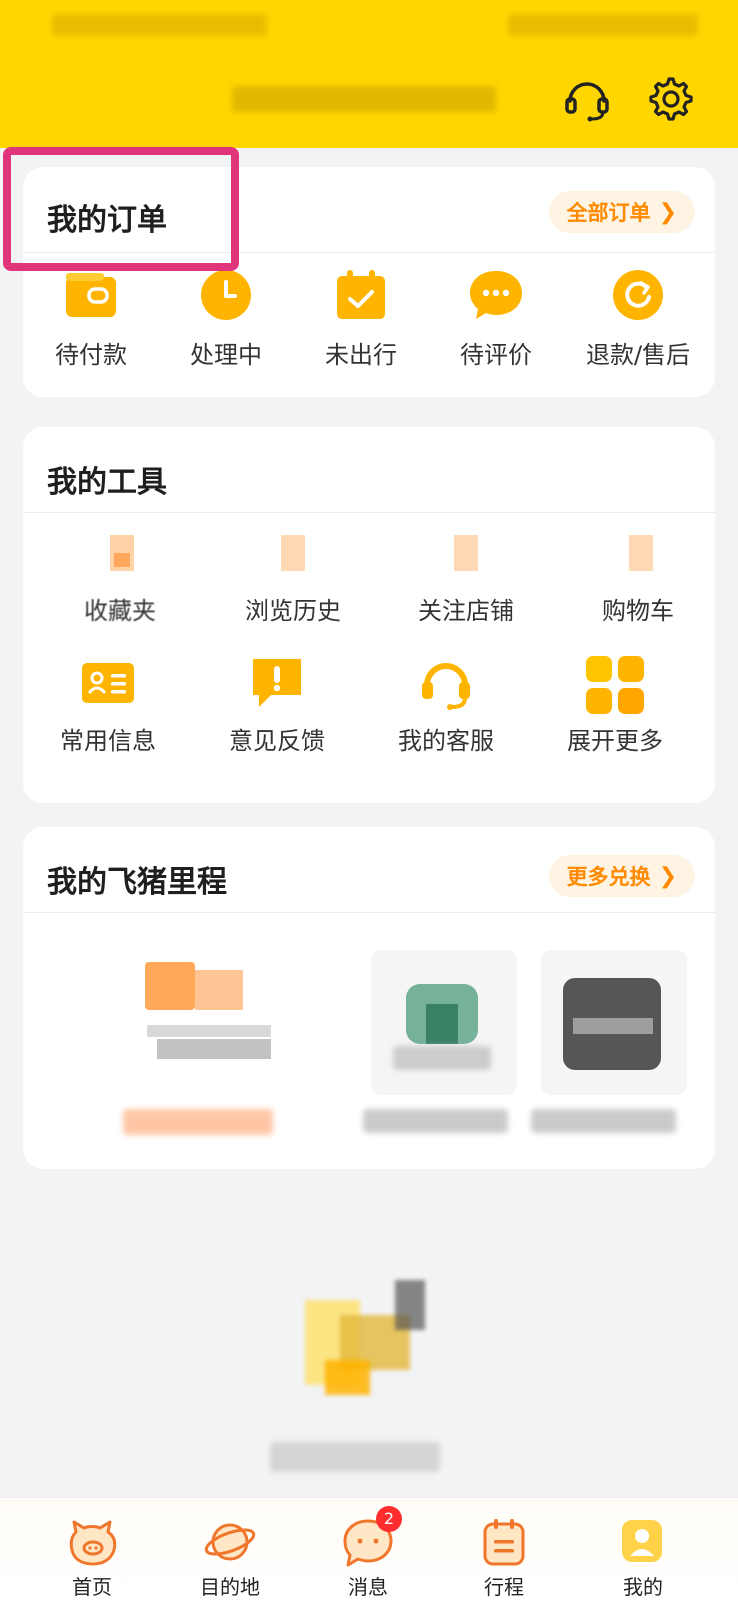 This screenshot has width=738, height=1601. What do you see at coordinates (641, 553) in the screenshot?
I see `cart-icon` at bounding box center [641, 553].